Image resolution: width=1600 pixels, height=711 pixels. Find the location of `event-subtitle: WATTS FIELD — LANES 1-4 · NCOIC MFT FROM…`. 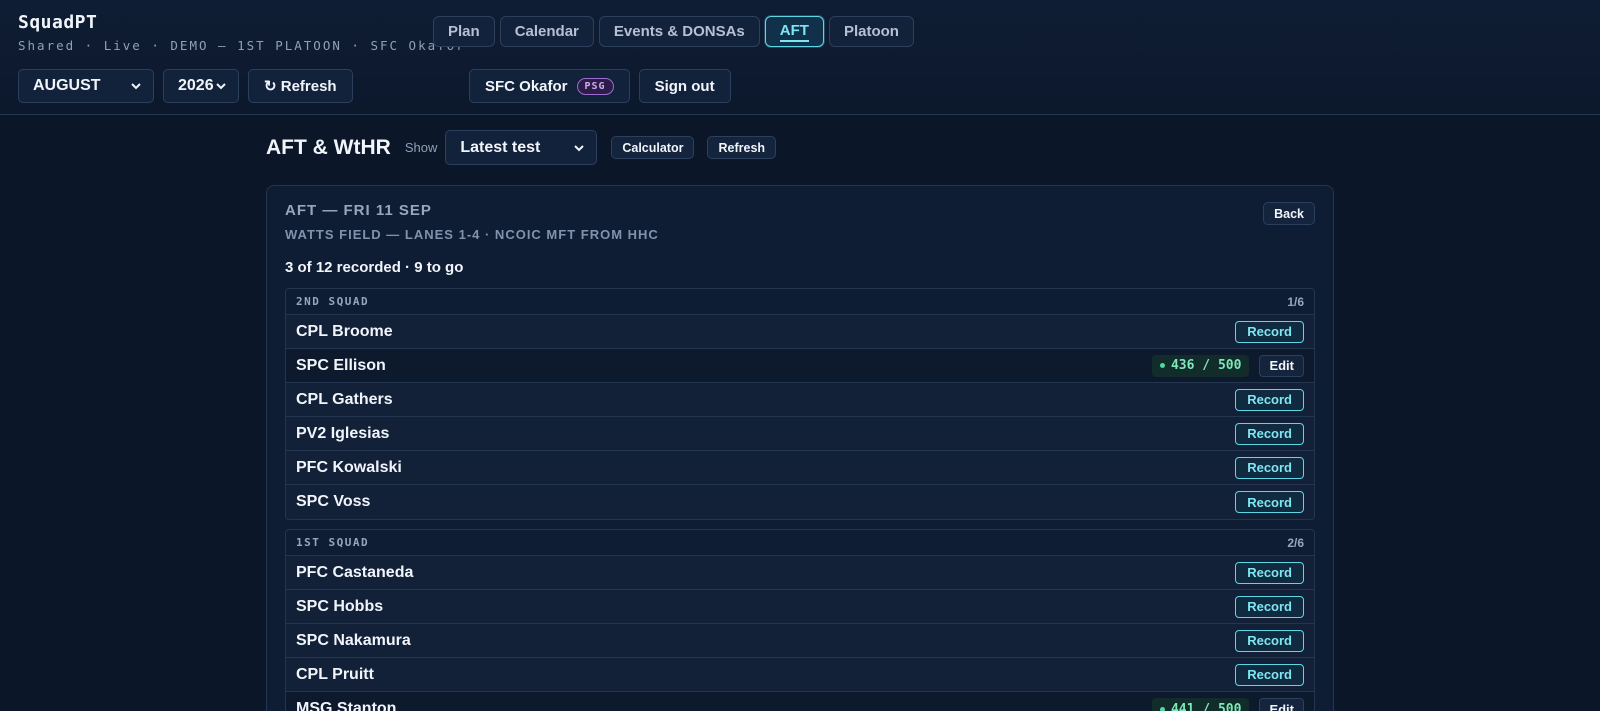

event-subtitle: WATTS FIELD — LANES 1-4 · NCOIC MFT FROM… is located at coordinates (472, 234).